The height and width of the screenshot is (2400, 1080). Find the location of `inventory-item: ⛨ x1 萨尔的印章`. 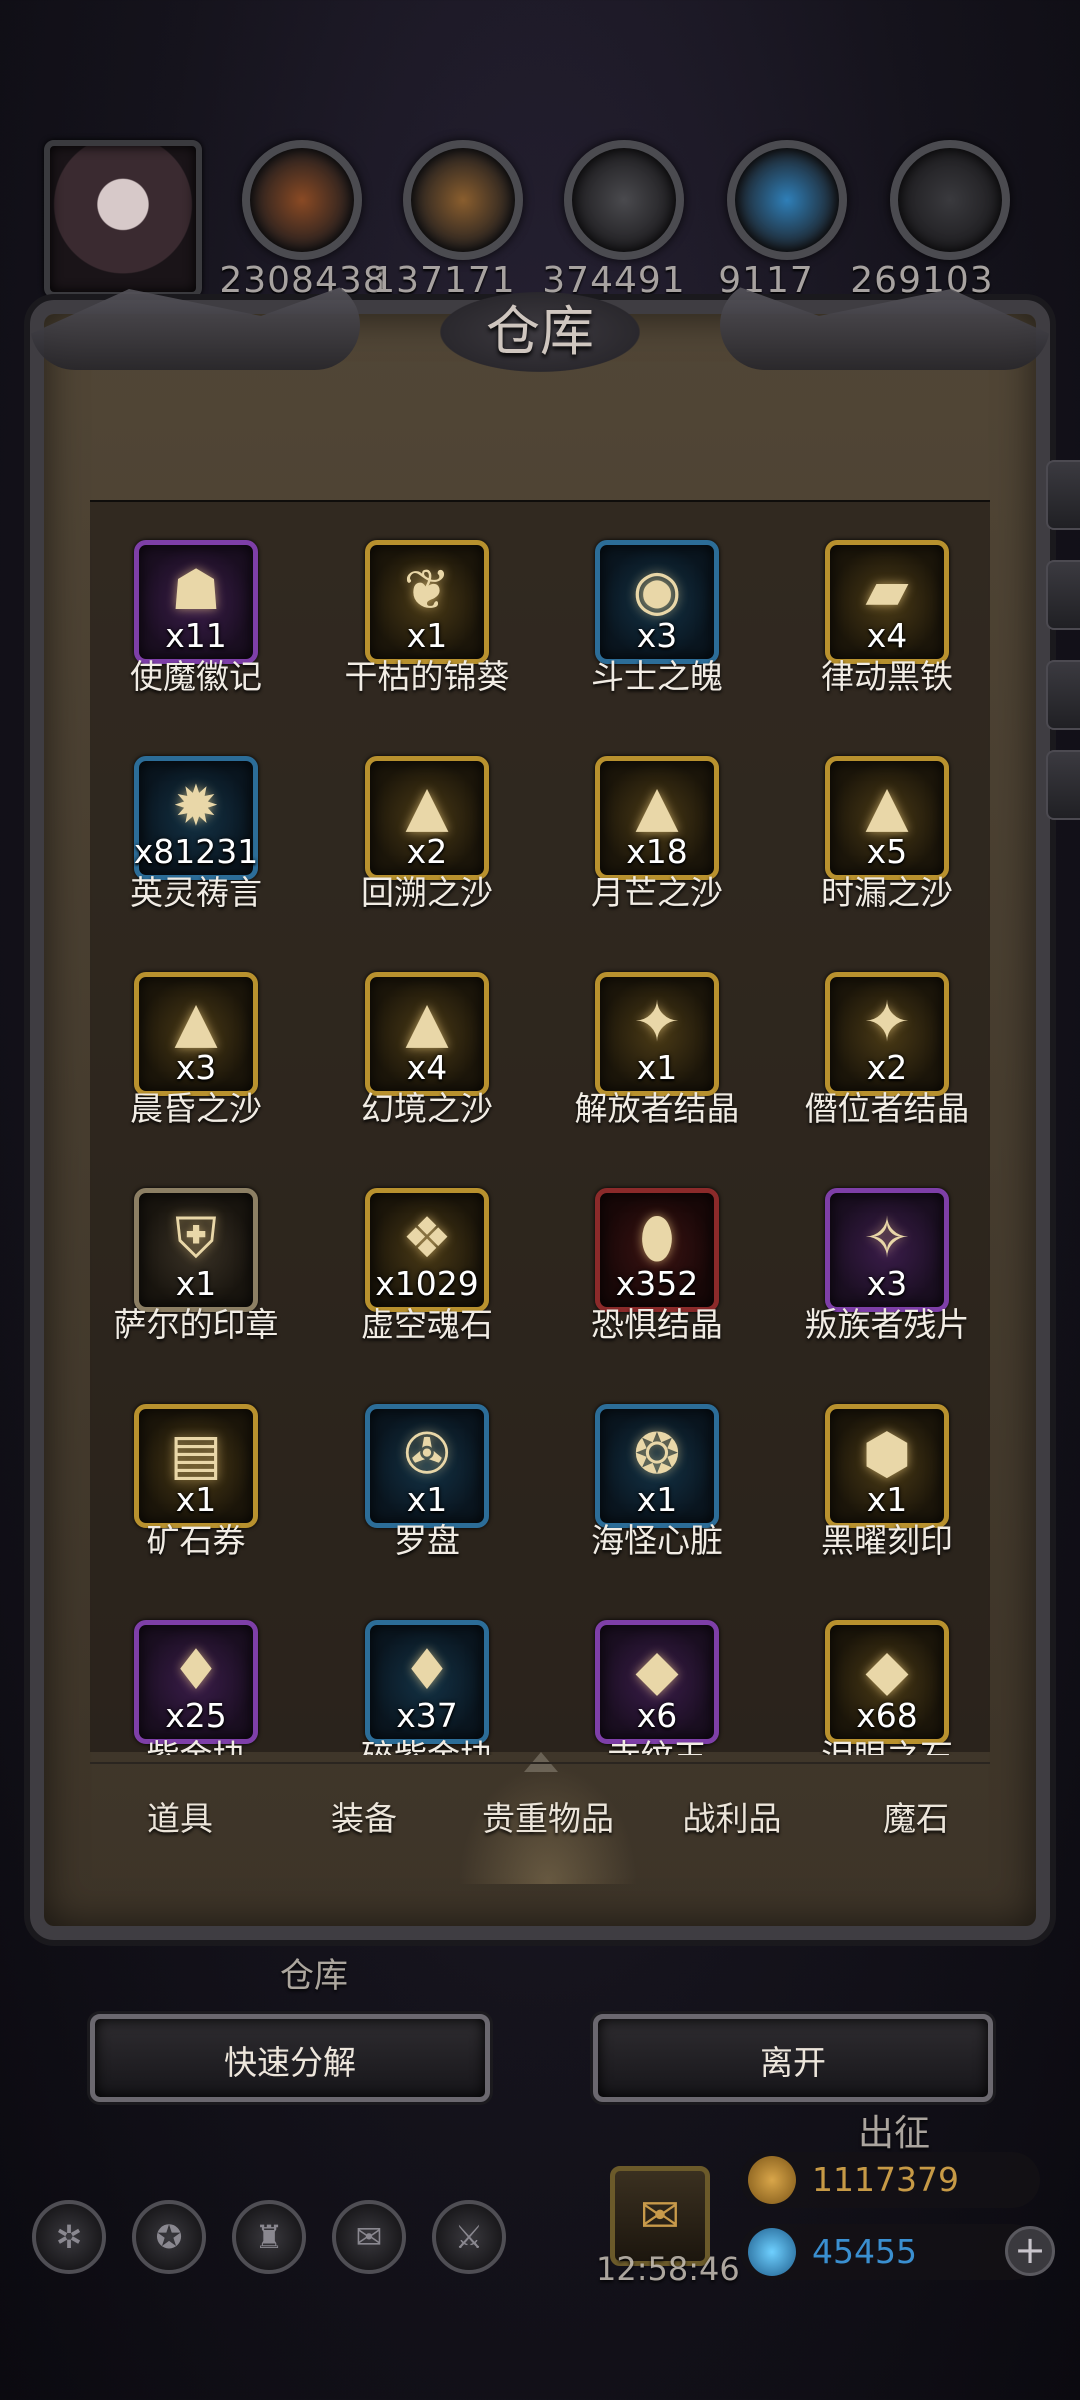

inventory-item: ⛨ x1 萨尔的印章 is located at coordinates (202, 1276).